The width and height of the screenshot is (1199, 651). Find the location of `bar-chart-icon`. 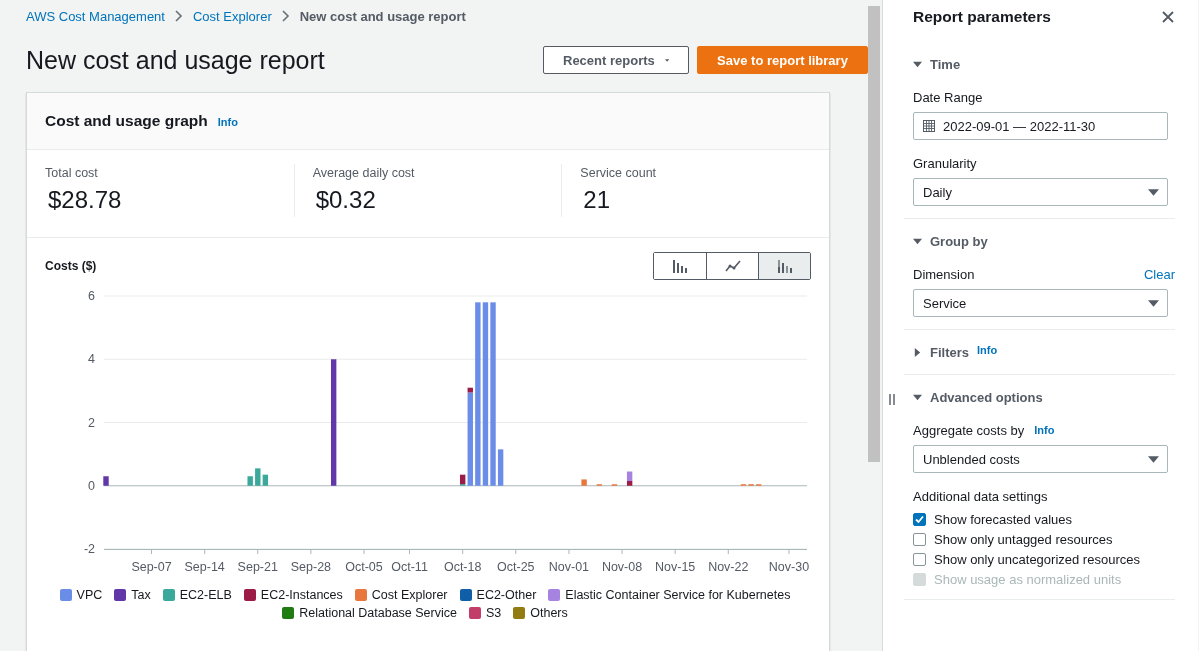

bar-chart-icon is located at coordinates (680, 266).